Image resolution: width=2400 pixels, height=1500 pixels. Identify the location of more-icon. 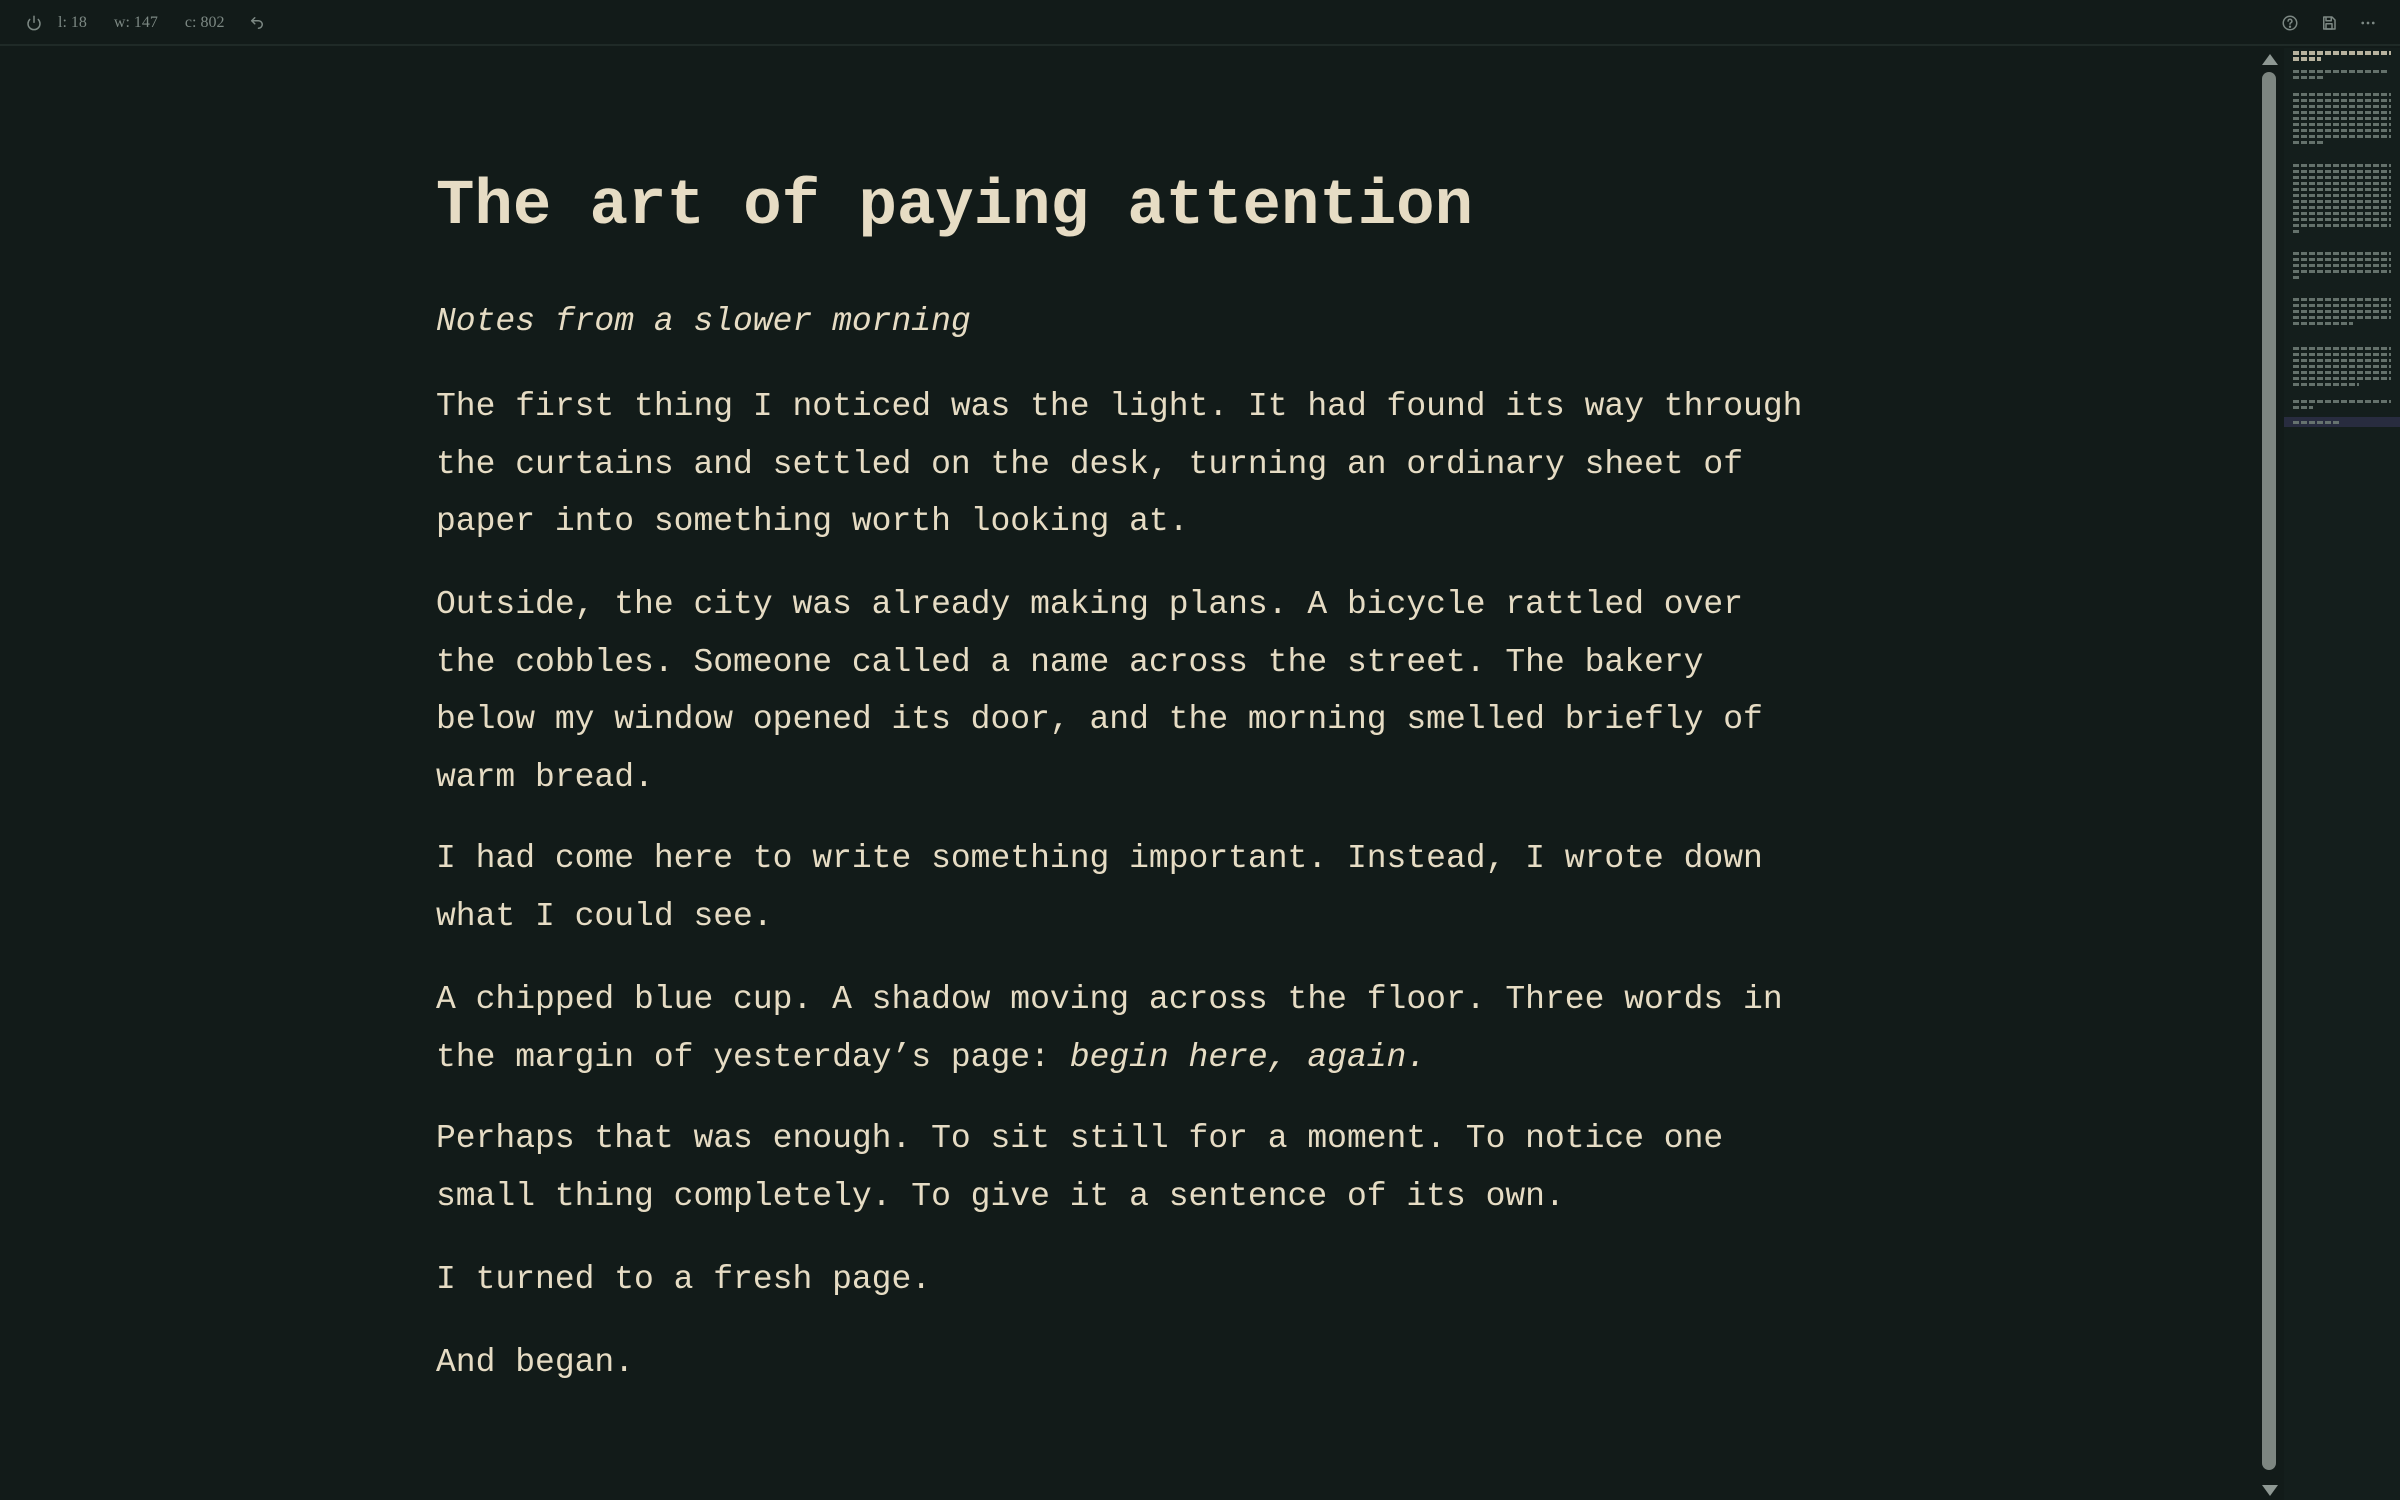
(2368, 23).